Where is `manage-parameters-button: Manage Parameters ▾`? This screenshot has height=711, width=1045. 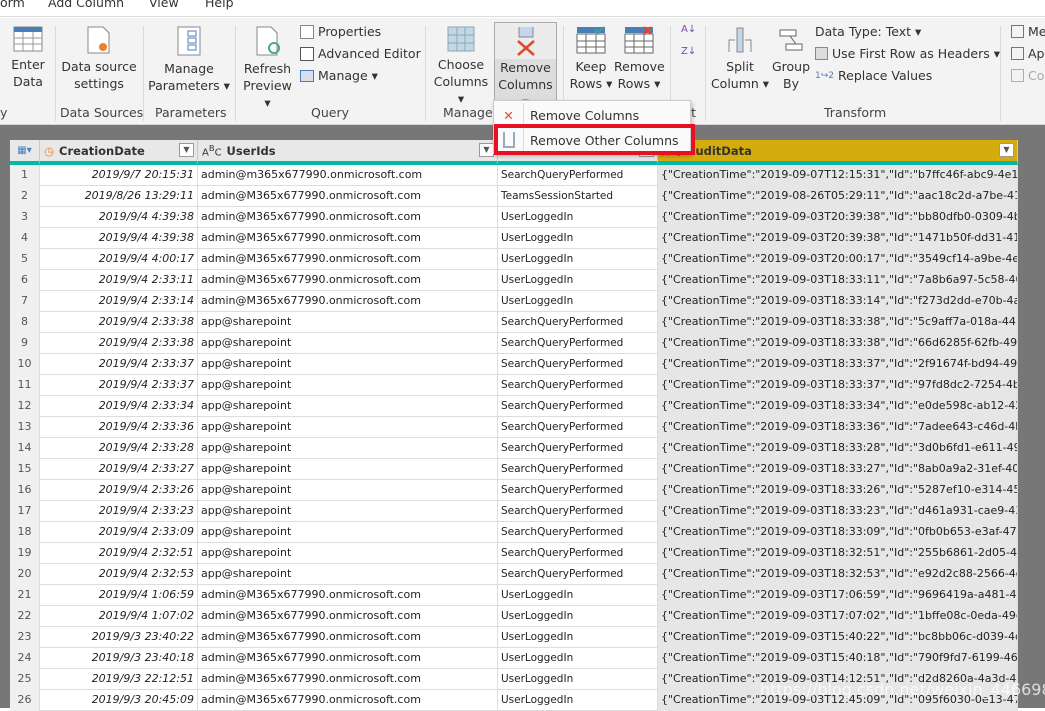
manage-parameters-button: Manage Parameters ▾ is located at coordinates (189, 60).